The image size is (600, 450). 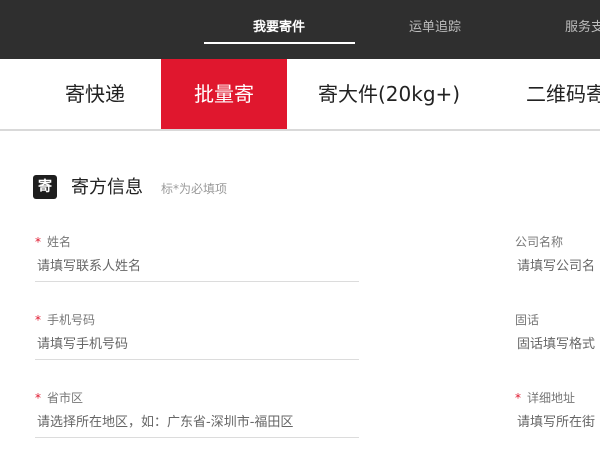 What do you see at coordinates (59, 398) in the screenshot?
I see `region-label: * 省市区` at bounding box center [59, 398].